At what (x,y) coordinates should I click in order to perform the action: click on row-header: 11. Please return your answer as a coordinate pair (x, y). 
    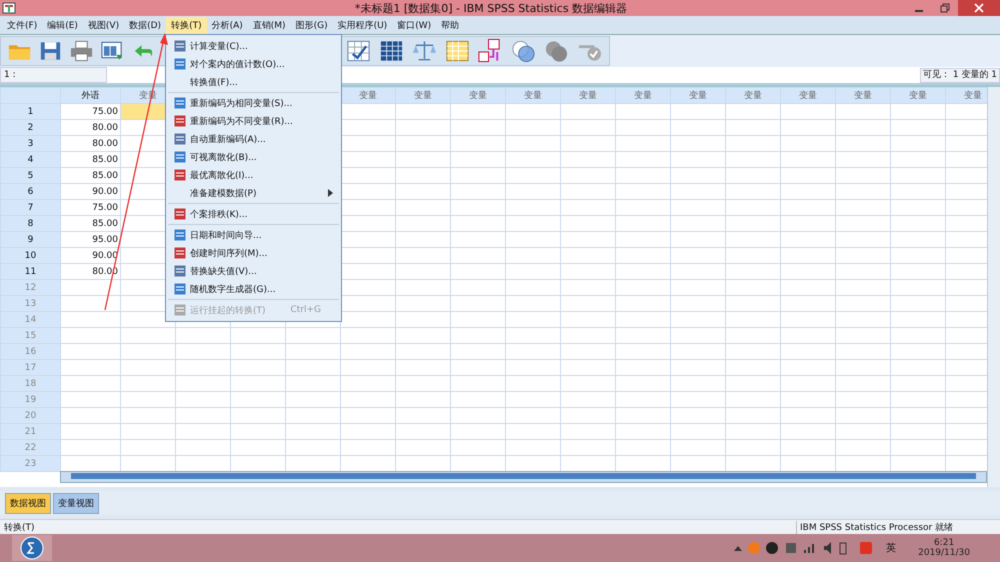
    Looking at the image, I should click on (30, 272).